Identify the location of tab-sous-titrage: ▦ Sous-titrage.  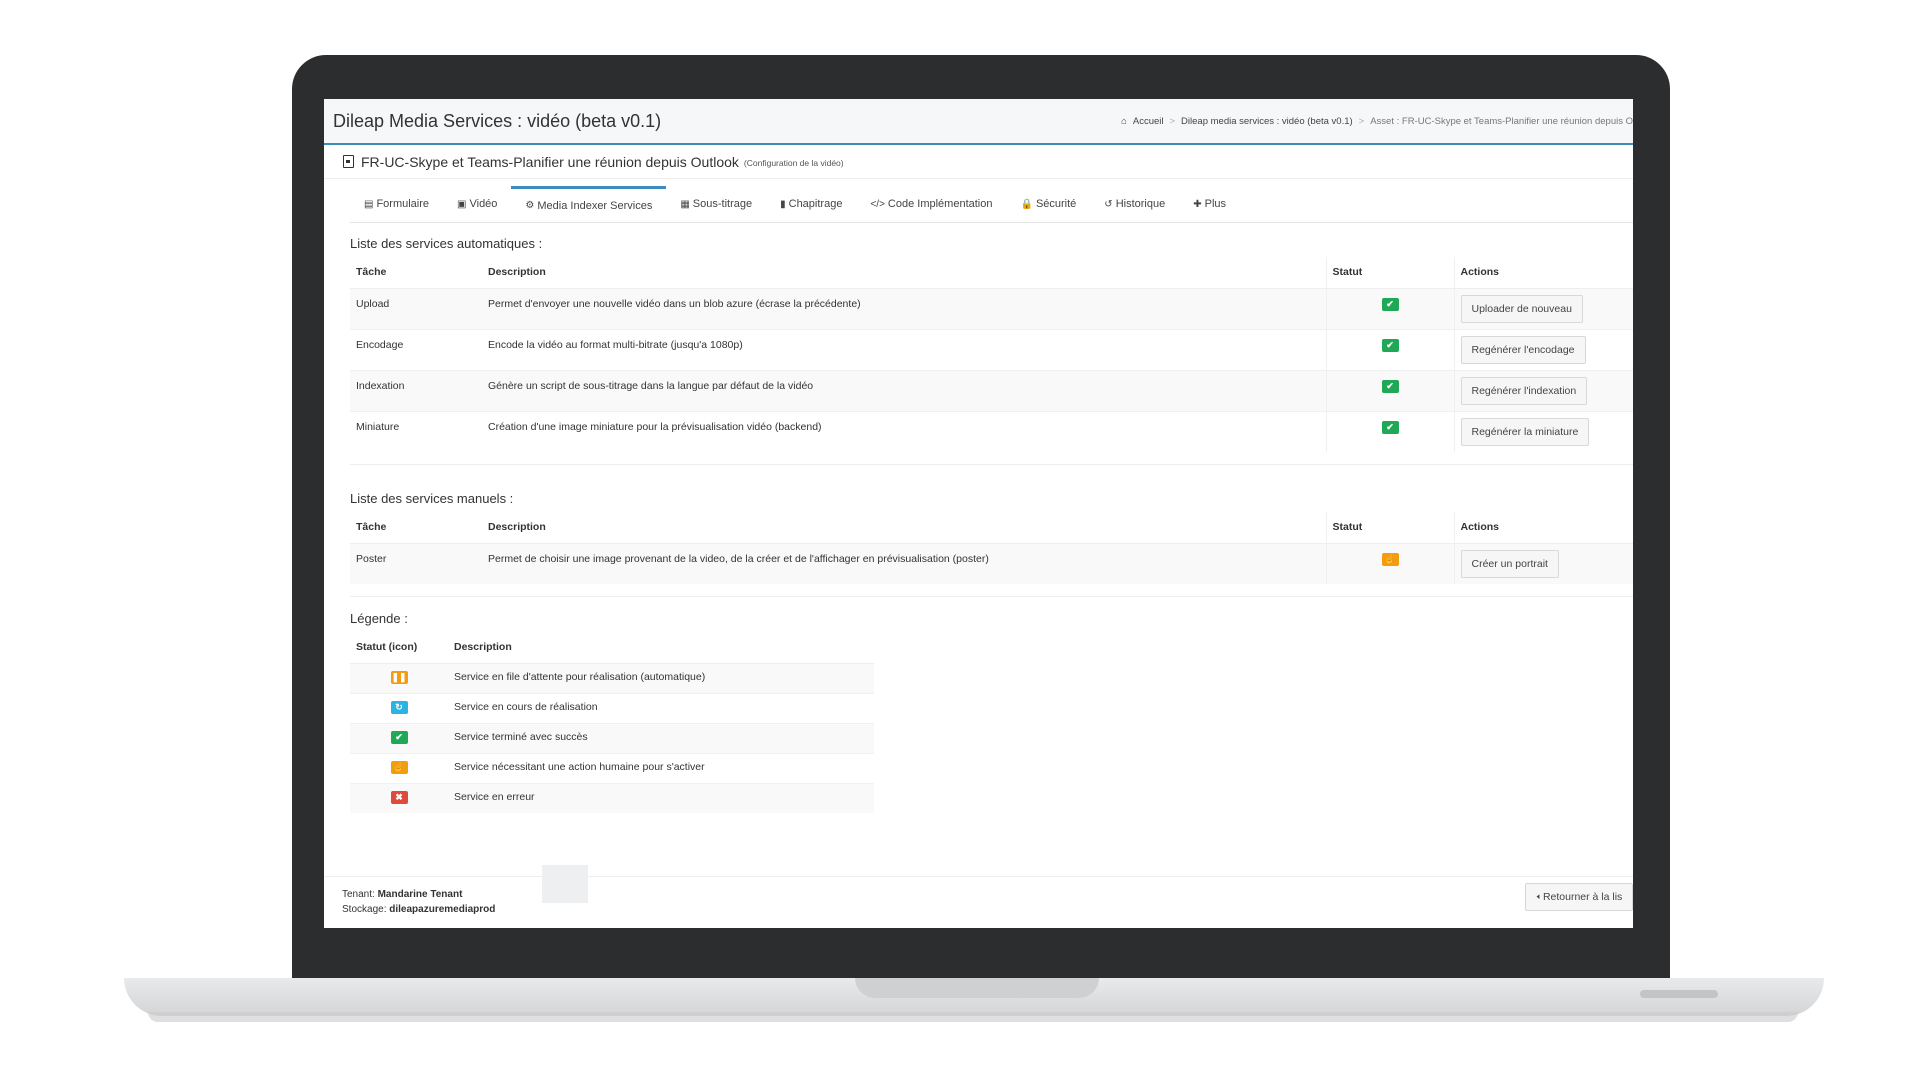
(716, 204).